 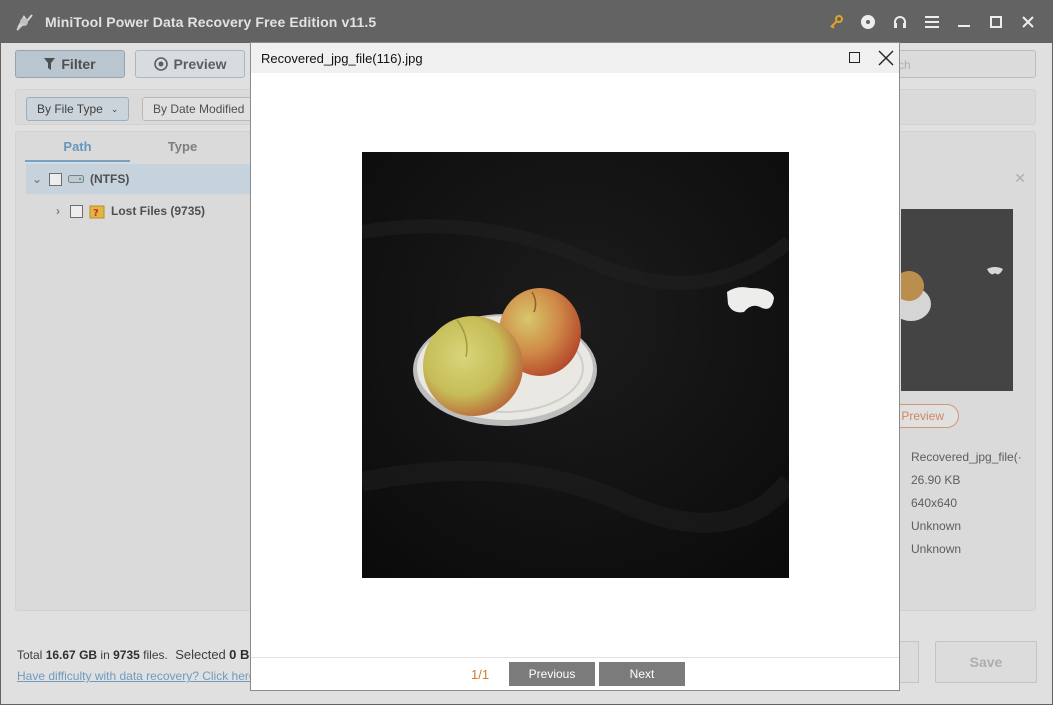 I want to click on dialog-title: Recovered_jpg_file(116).jpg, so click(x=342, y=58).